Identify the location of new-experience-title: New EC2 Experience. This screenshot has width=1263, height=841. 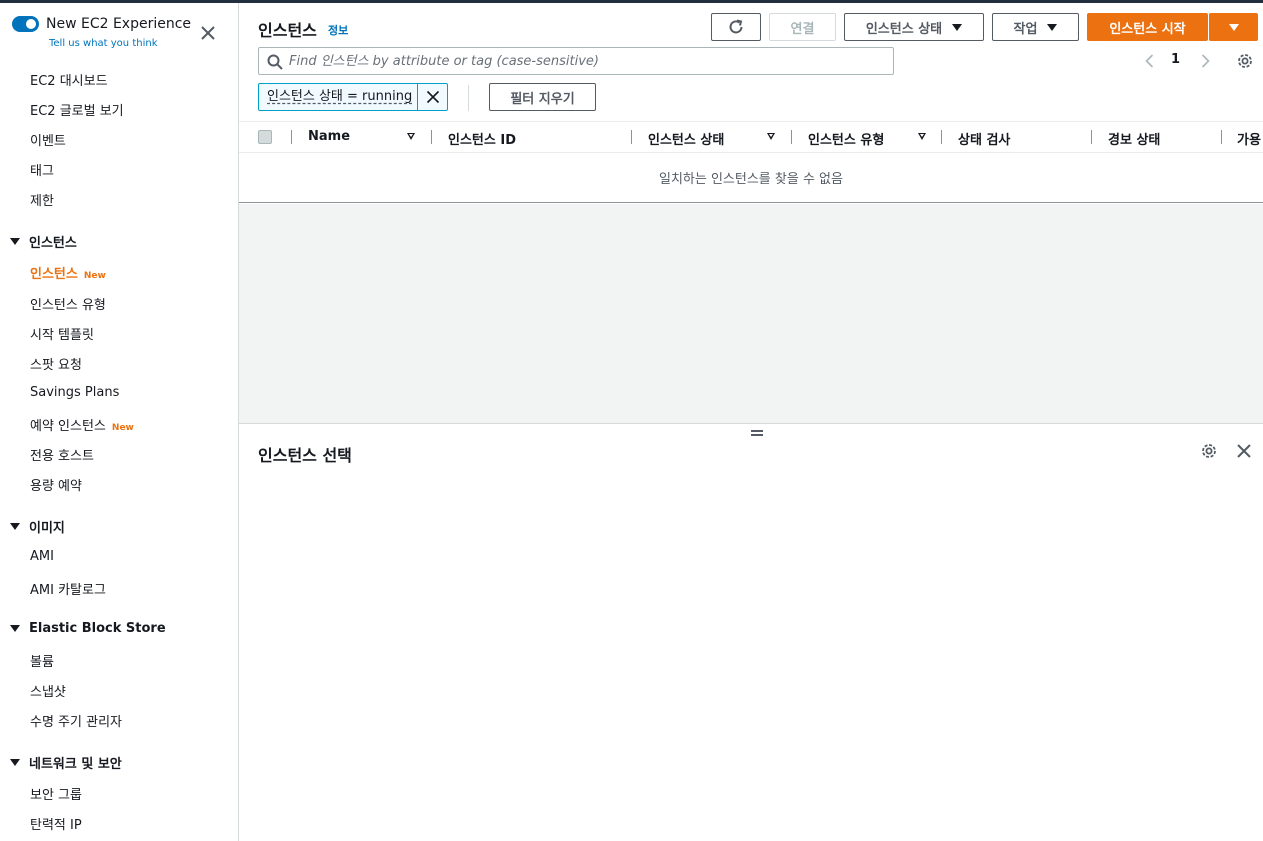
(119, 24).